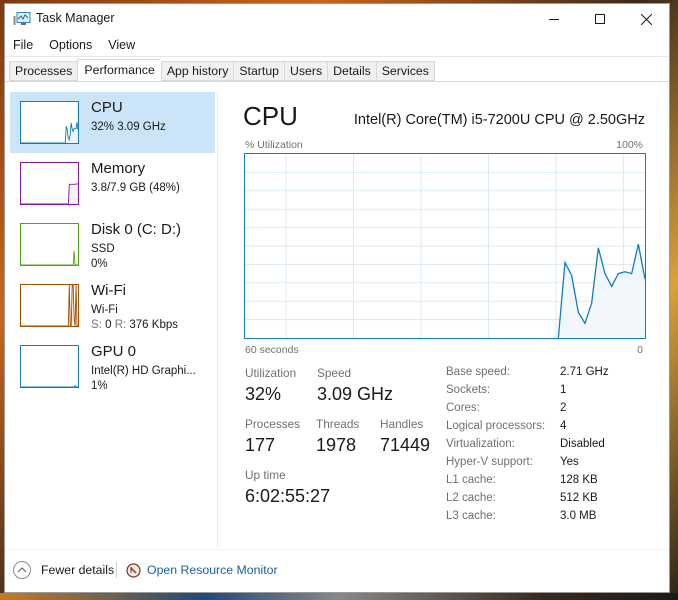 The height and width of the screenshot is (600, 678). Describe the element at coordinates (121, 46) in the screenshot. I see `menu-view: View` at that location.